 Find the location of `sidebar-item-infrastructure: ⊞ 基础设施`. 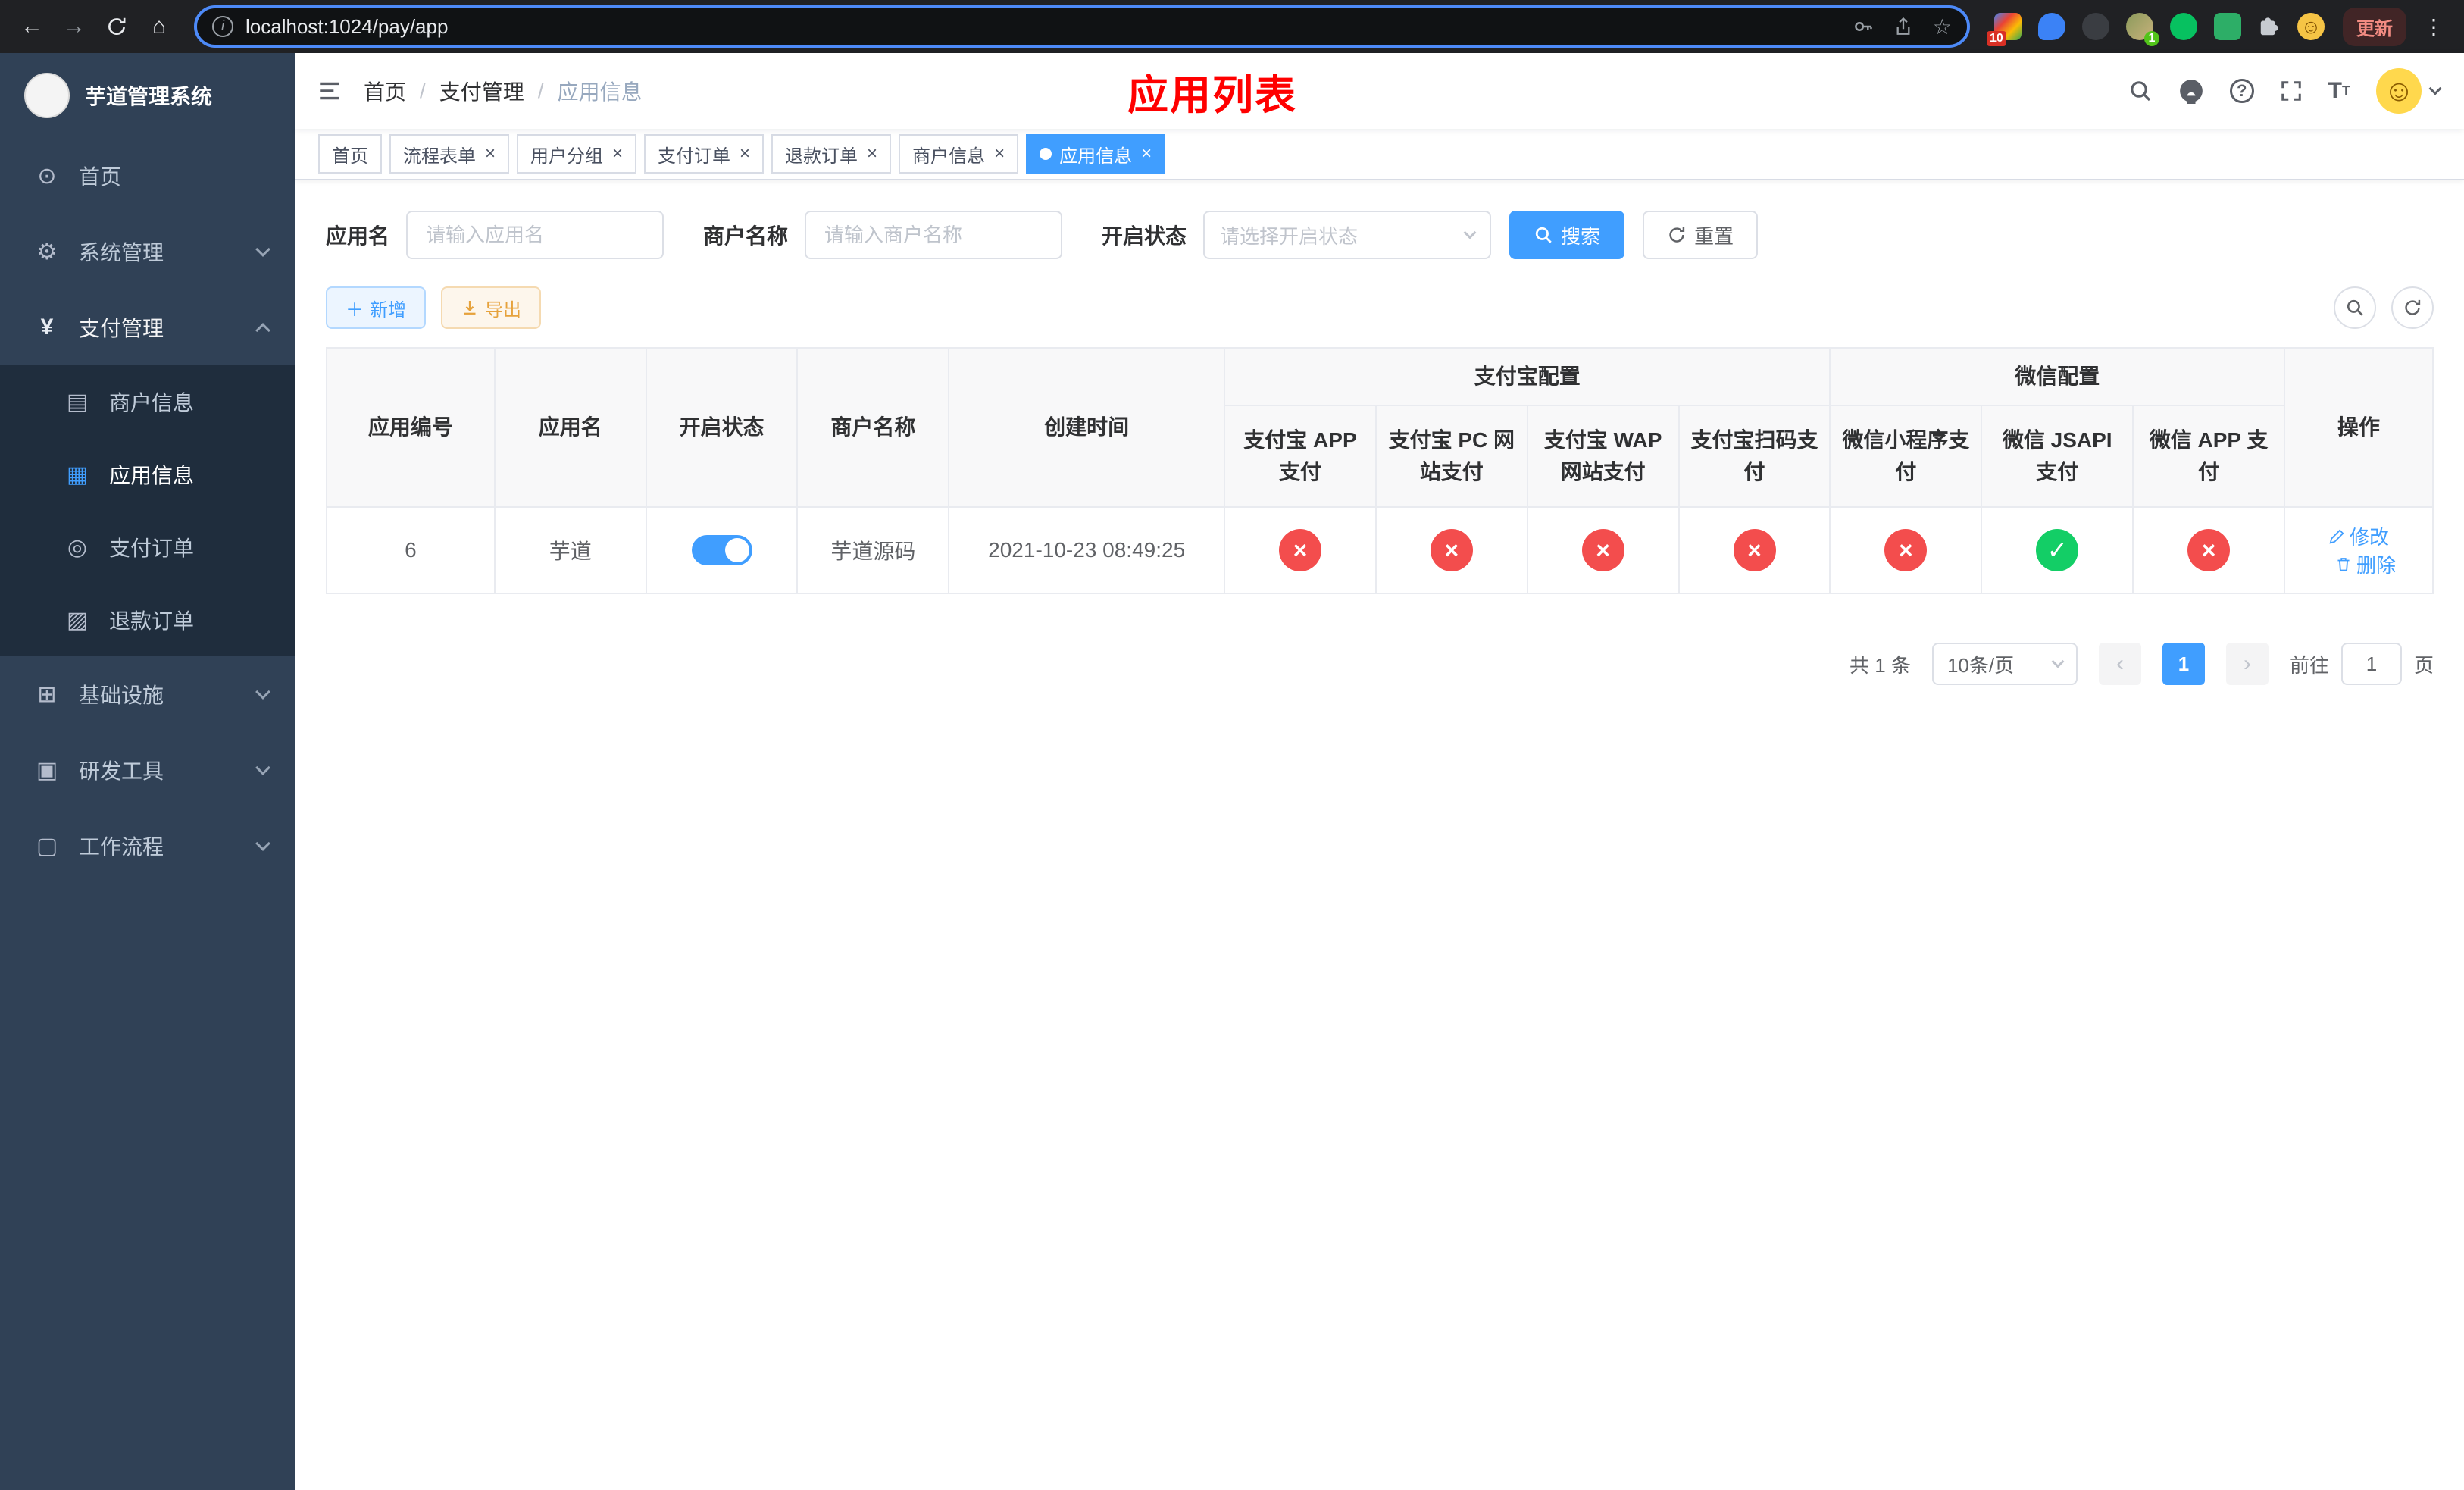

sidebar-item-infrastructure: ⊞ 基础设施 is located at coordinates (147, 694).